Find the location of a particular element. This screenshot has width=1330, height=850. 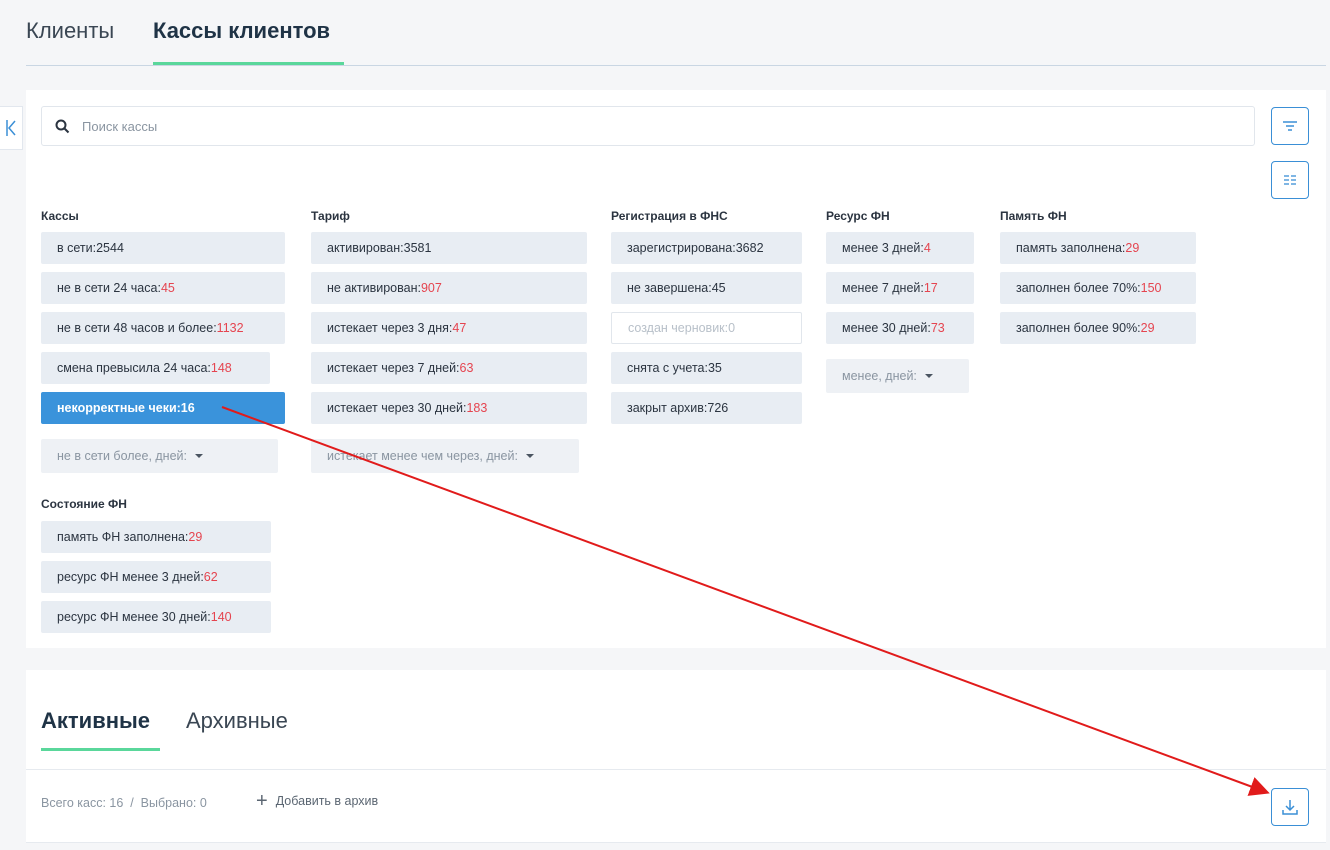

chip-label: не активирован: is located at coordinates (374, 288).